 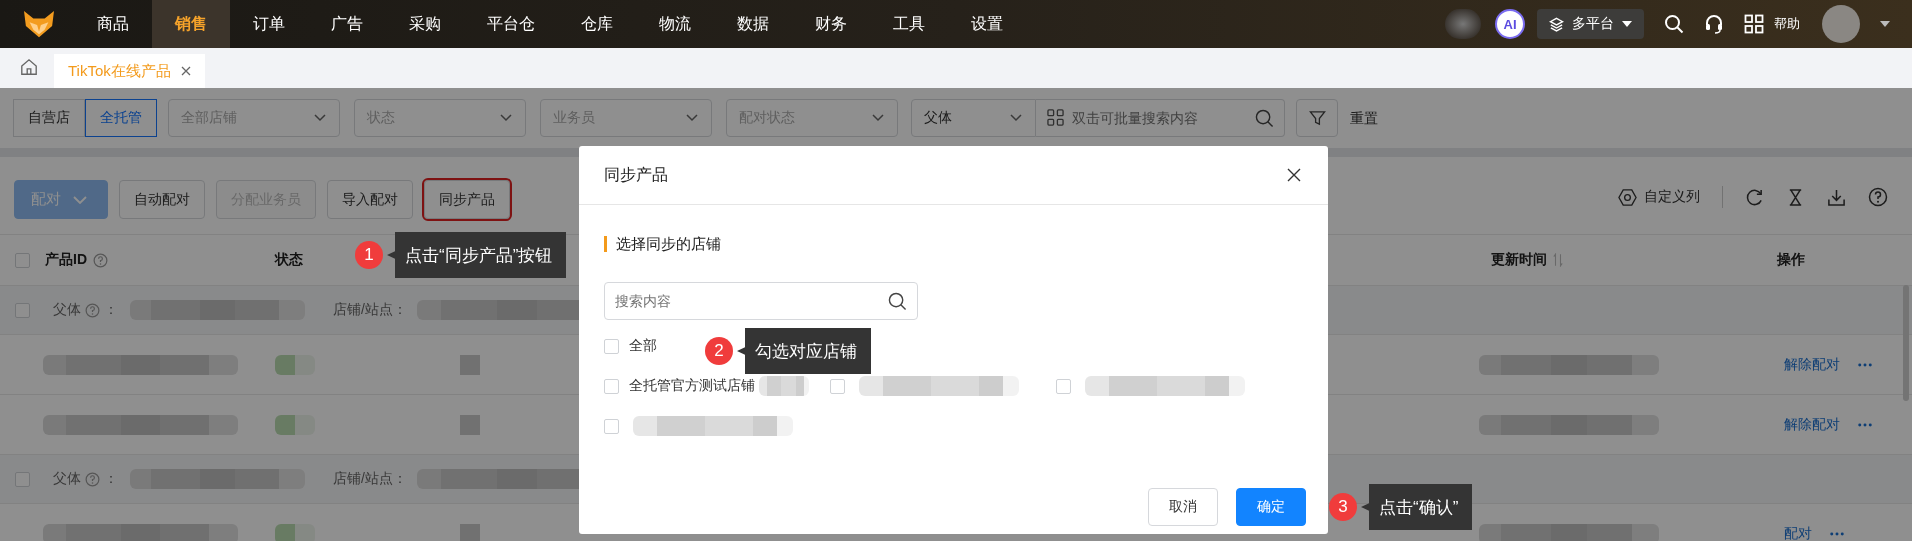 I want to click on nav-item: 物流, so click(x=675, y=24).